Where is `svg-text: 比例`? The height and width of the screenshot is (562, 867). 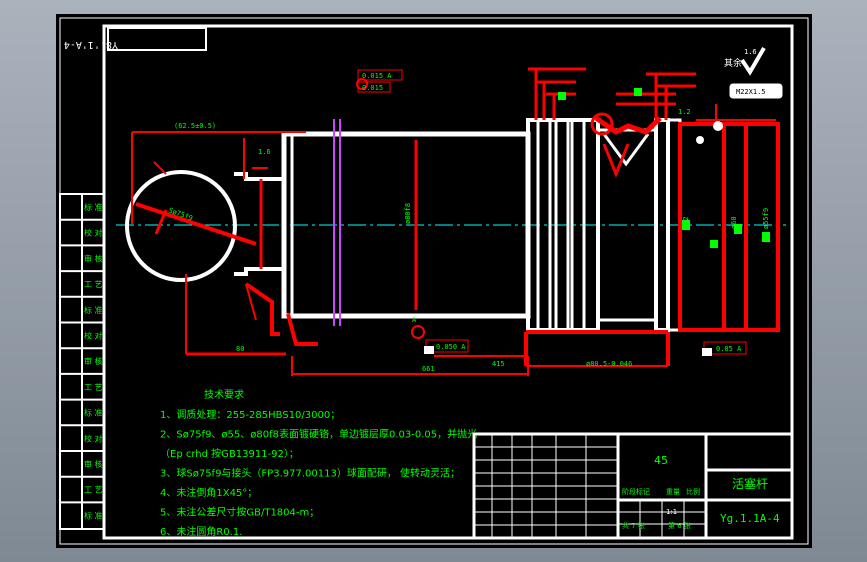
svg-text: 比例 is located at coordinates (693, 491).